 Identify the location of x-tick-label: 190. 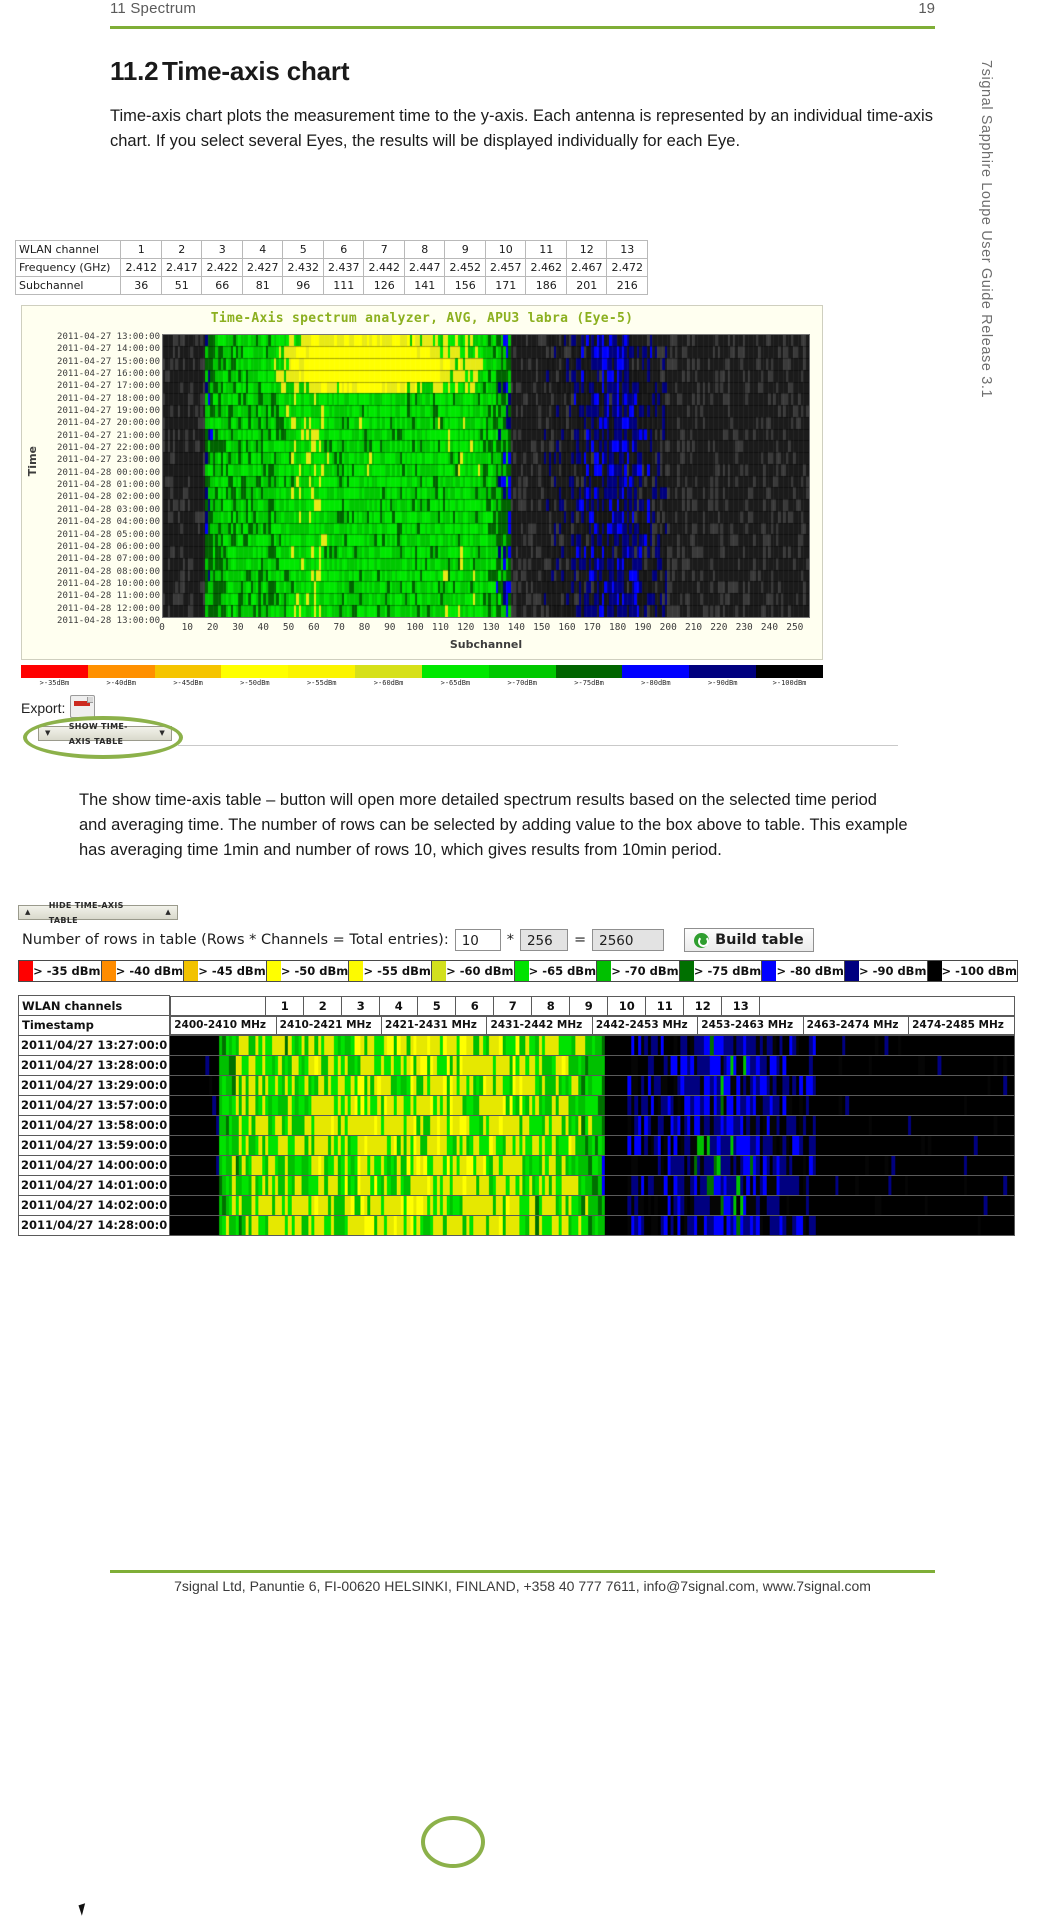
(643, 627).